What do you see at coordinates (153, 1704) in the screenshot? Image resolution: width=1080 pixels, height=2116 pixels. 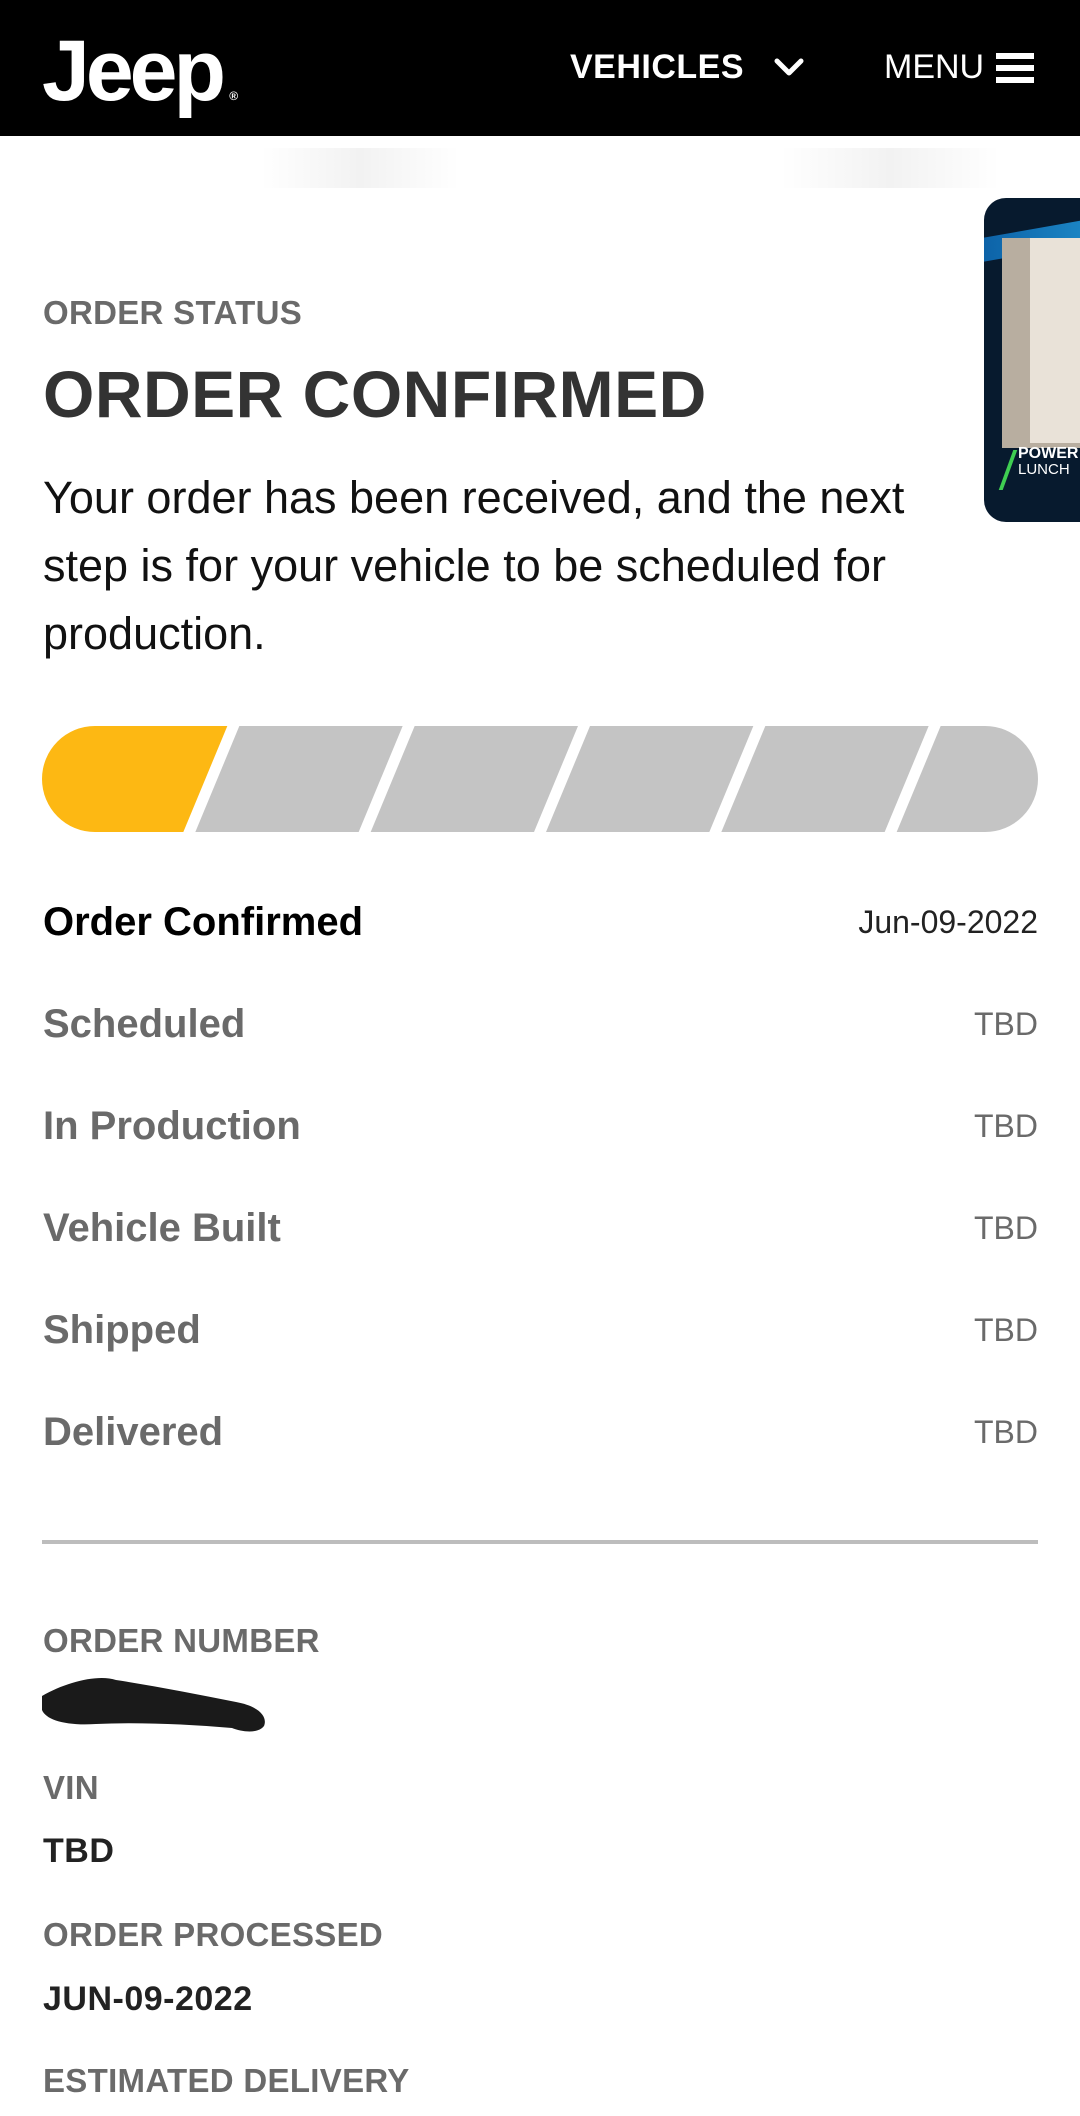 I see `redacted-order-number` at bounding box center [153, 1704].